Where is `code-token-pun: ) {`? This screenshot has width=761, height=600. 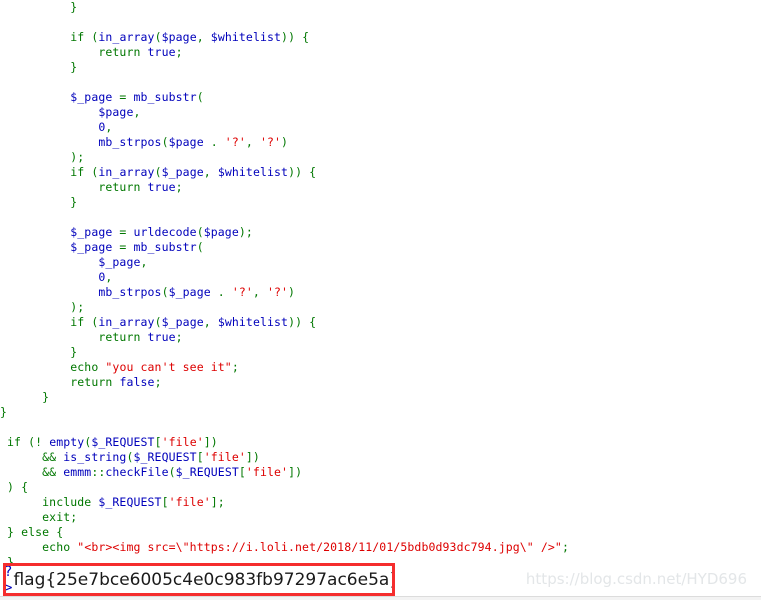 code-token-pun: ) { is located at coordinates (18, 487).